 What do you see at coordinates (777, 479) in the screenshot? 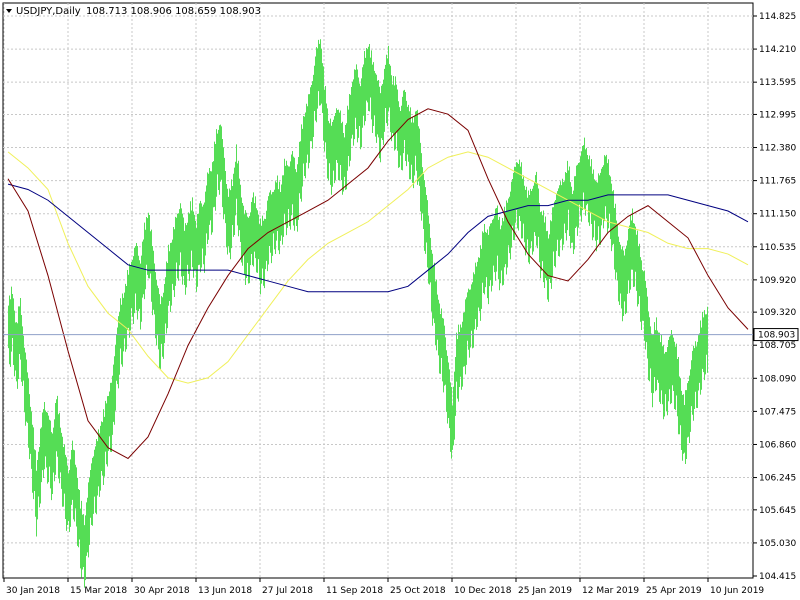
I see `price-tick-label: 106.245` at bounding box center [777, 479].